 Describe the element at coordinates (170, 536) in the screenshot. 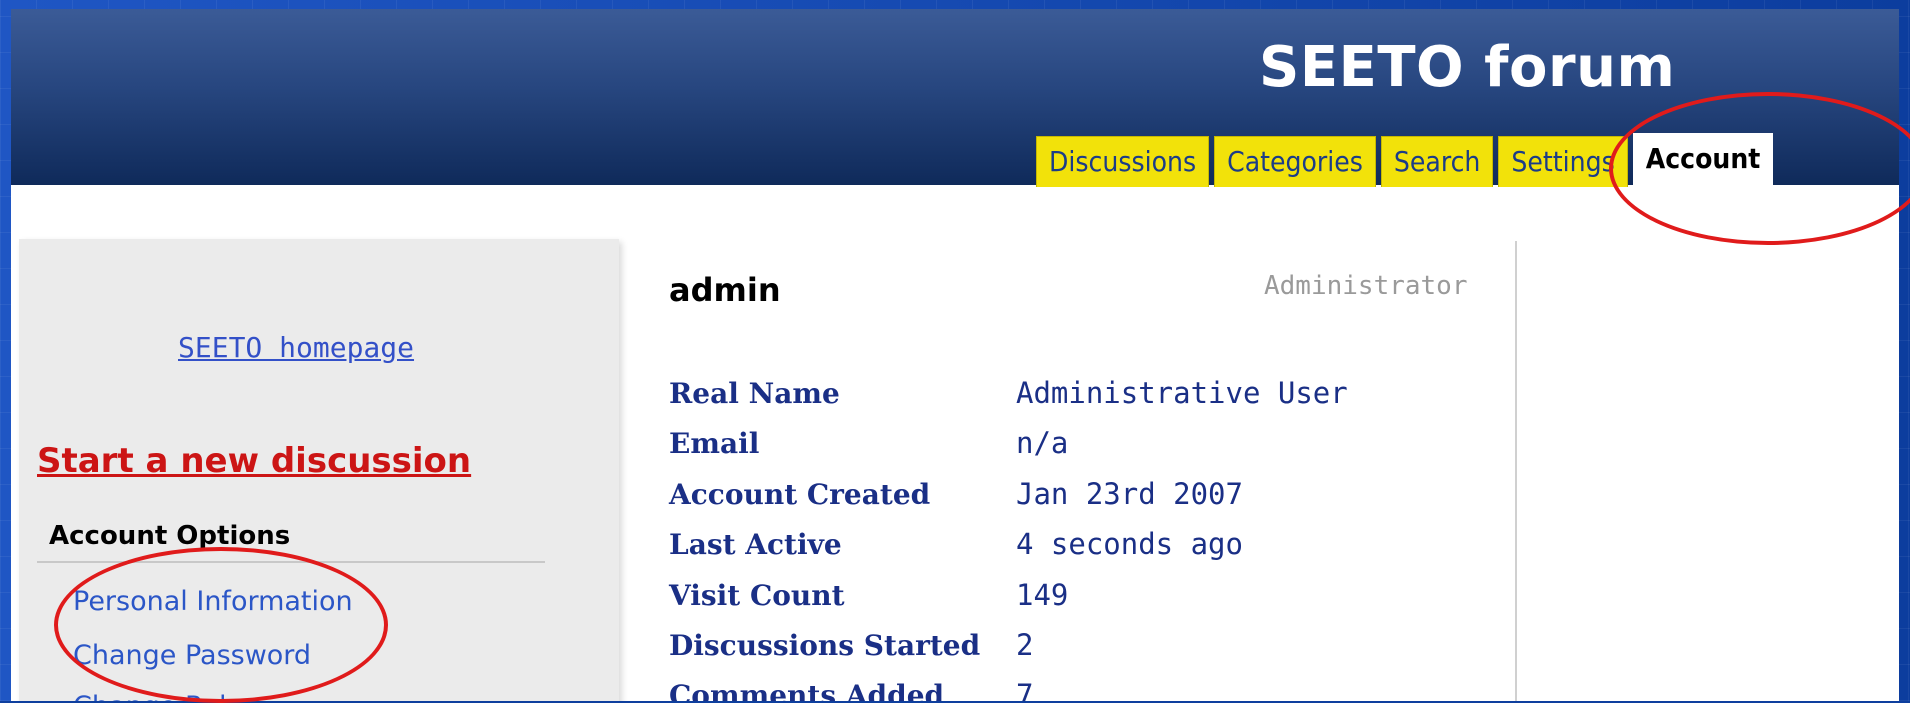

I see `account-options-heading: Account Options` at that location.